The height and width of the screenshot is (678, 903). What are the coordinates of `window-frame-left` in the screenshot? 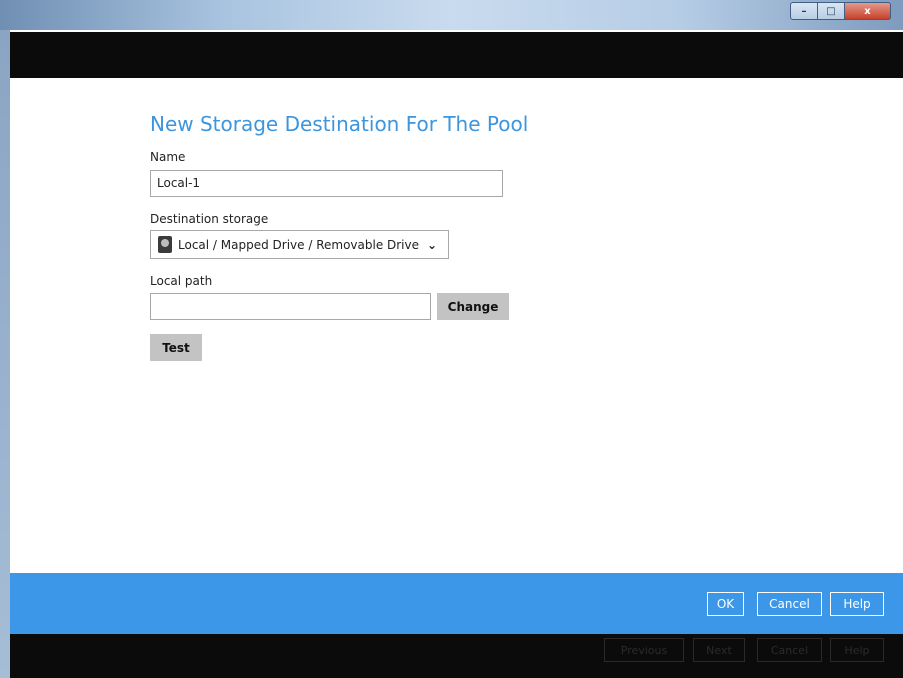 It's located at (5, 354).